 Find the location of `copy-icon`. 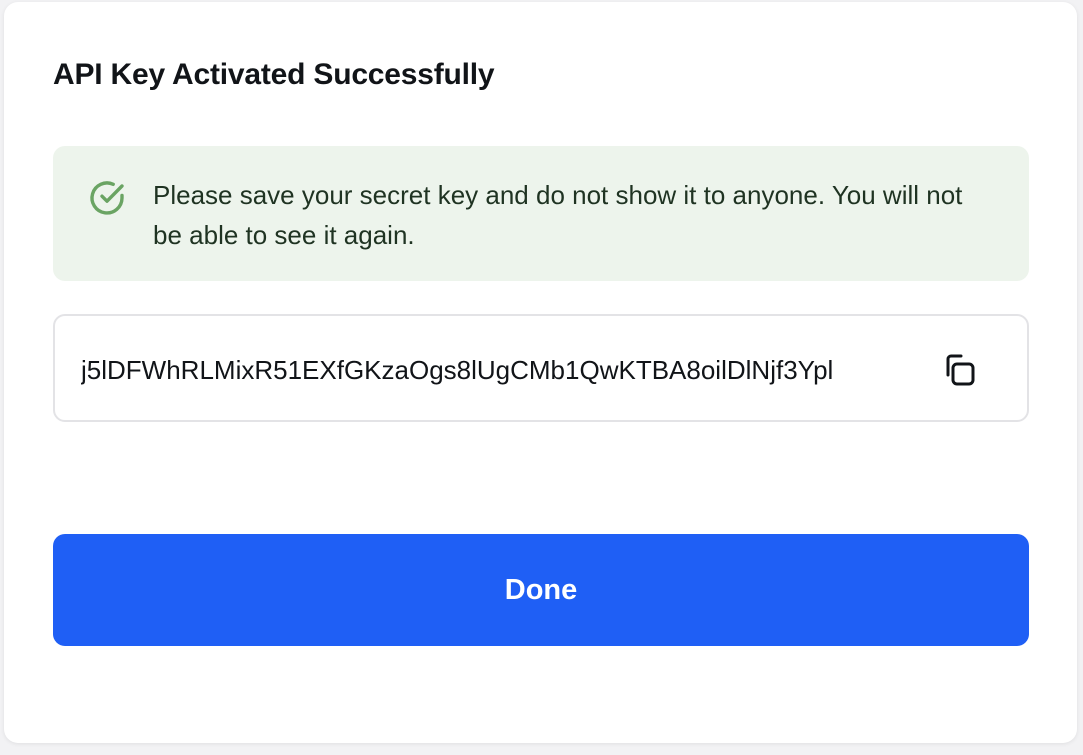

copy-icon is located at coordinates (959, 374).